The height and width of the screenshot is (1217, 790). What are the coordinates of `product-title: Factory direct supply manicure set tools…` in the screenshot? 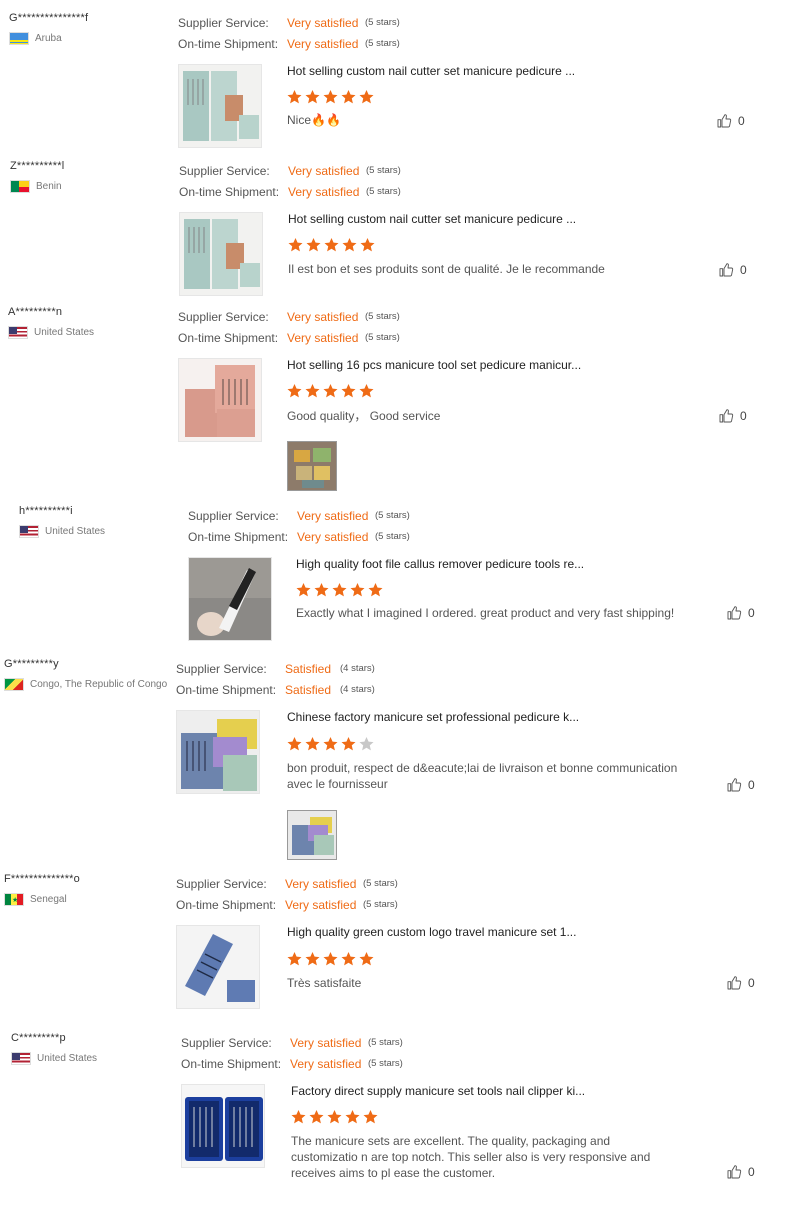 It's located at (438, 1091).